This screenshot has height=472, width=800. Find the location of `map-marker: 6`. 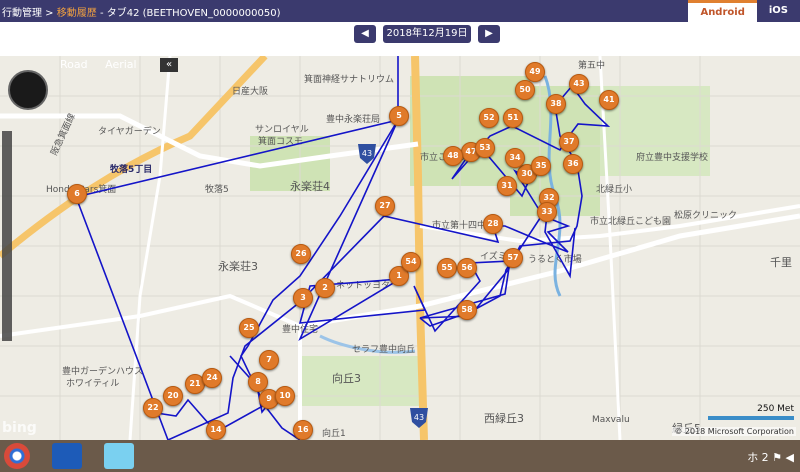

map-marker: 6 is located at coordinates (77, 194).